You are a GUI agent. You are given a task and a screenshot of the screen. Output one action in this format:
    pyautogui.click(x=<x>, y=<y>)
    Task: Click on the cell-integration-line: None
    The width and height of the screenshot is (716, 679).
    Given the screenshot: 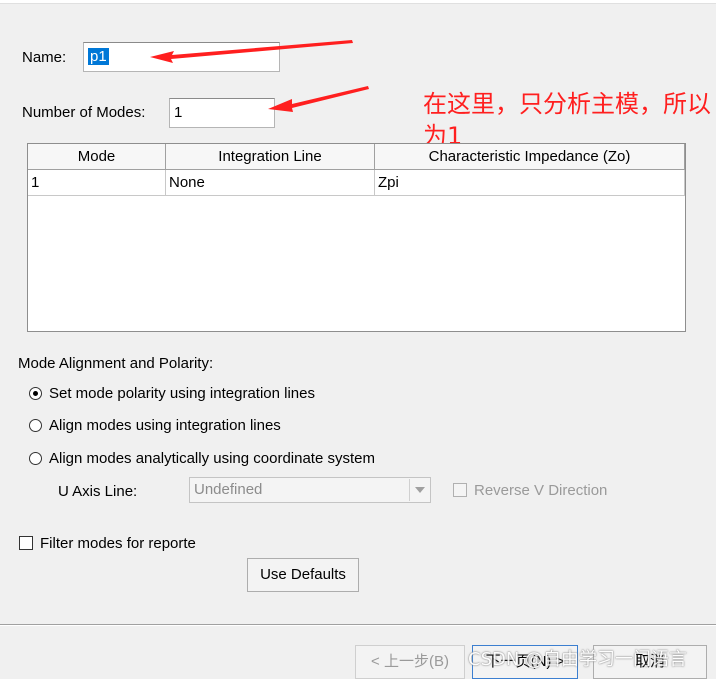 What is the action you would take?
    pyautogui.click(x=270, y=182)
    